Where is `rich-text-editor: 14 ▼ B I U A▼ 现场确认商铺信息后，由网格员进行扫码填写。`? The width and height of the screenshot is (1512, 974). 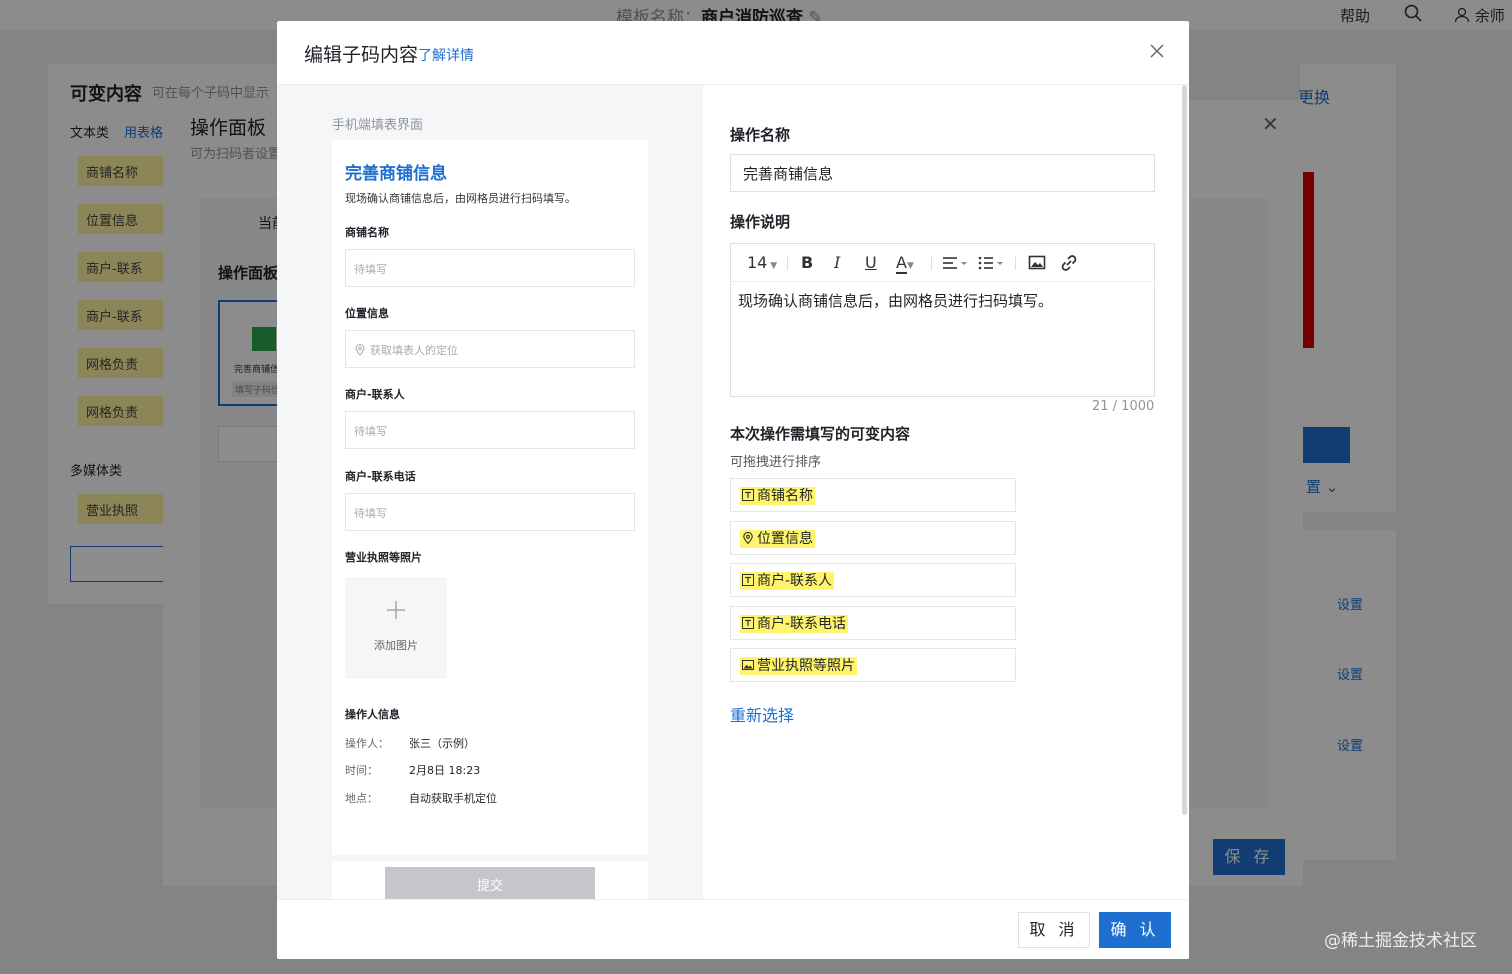
rich-text-editor: 14 ▼ B I U A▼ 现场确认商铺信息后，由网格员进行扫码填写。 is located at coordinates (942, 320).